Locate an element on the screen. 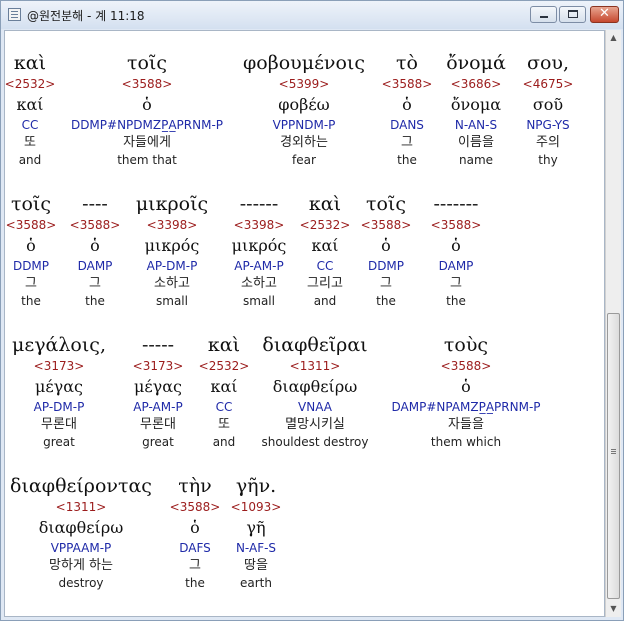  word-strong: <1093> is located at coordinates (256, 507).